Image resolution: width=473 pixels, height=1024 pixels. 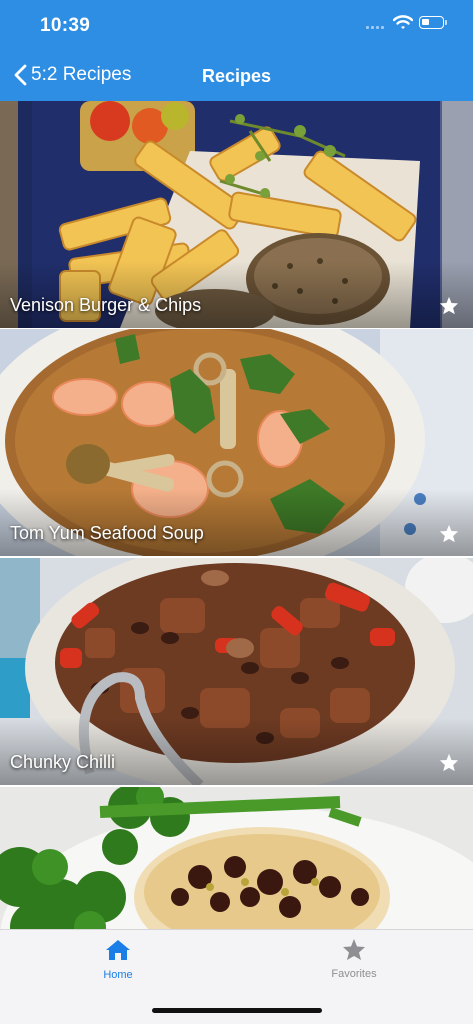 What do you see at coordinates (433, 22) in the screenshot?
I see `battery-icon` at bounding box center [433, 22].